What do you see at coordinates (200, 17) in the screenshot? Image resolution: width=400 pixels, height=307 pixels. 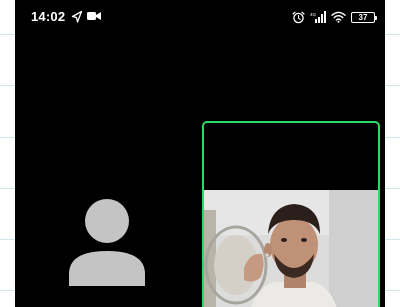 I see `status-bar: 14:02 4G 37` at bounding box center [200, 17].